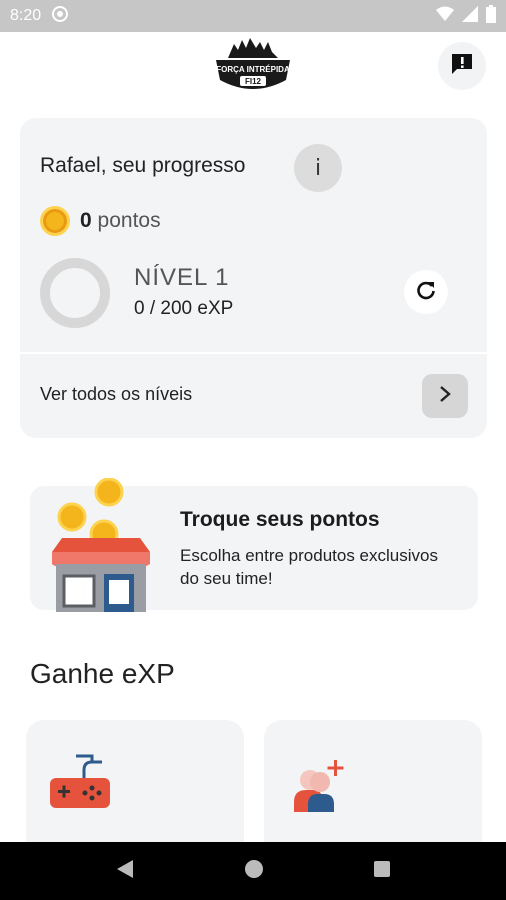  I want to click on recents-icon, so click(382, 871).